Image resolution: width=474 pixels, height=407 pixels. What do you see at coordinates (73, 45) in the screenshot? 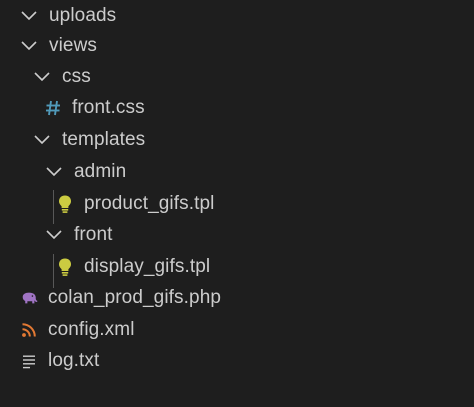
I see `folder-label: views` at bounding box center [73, 45].